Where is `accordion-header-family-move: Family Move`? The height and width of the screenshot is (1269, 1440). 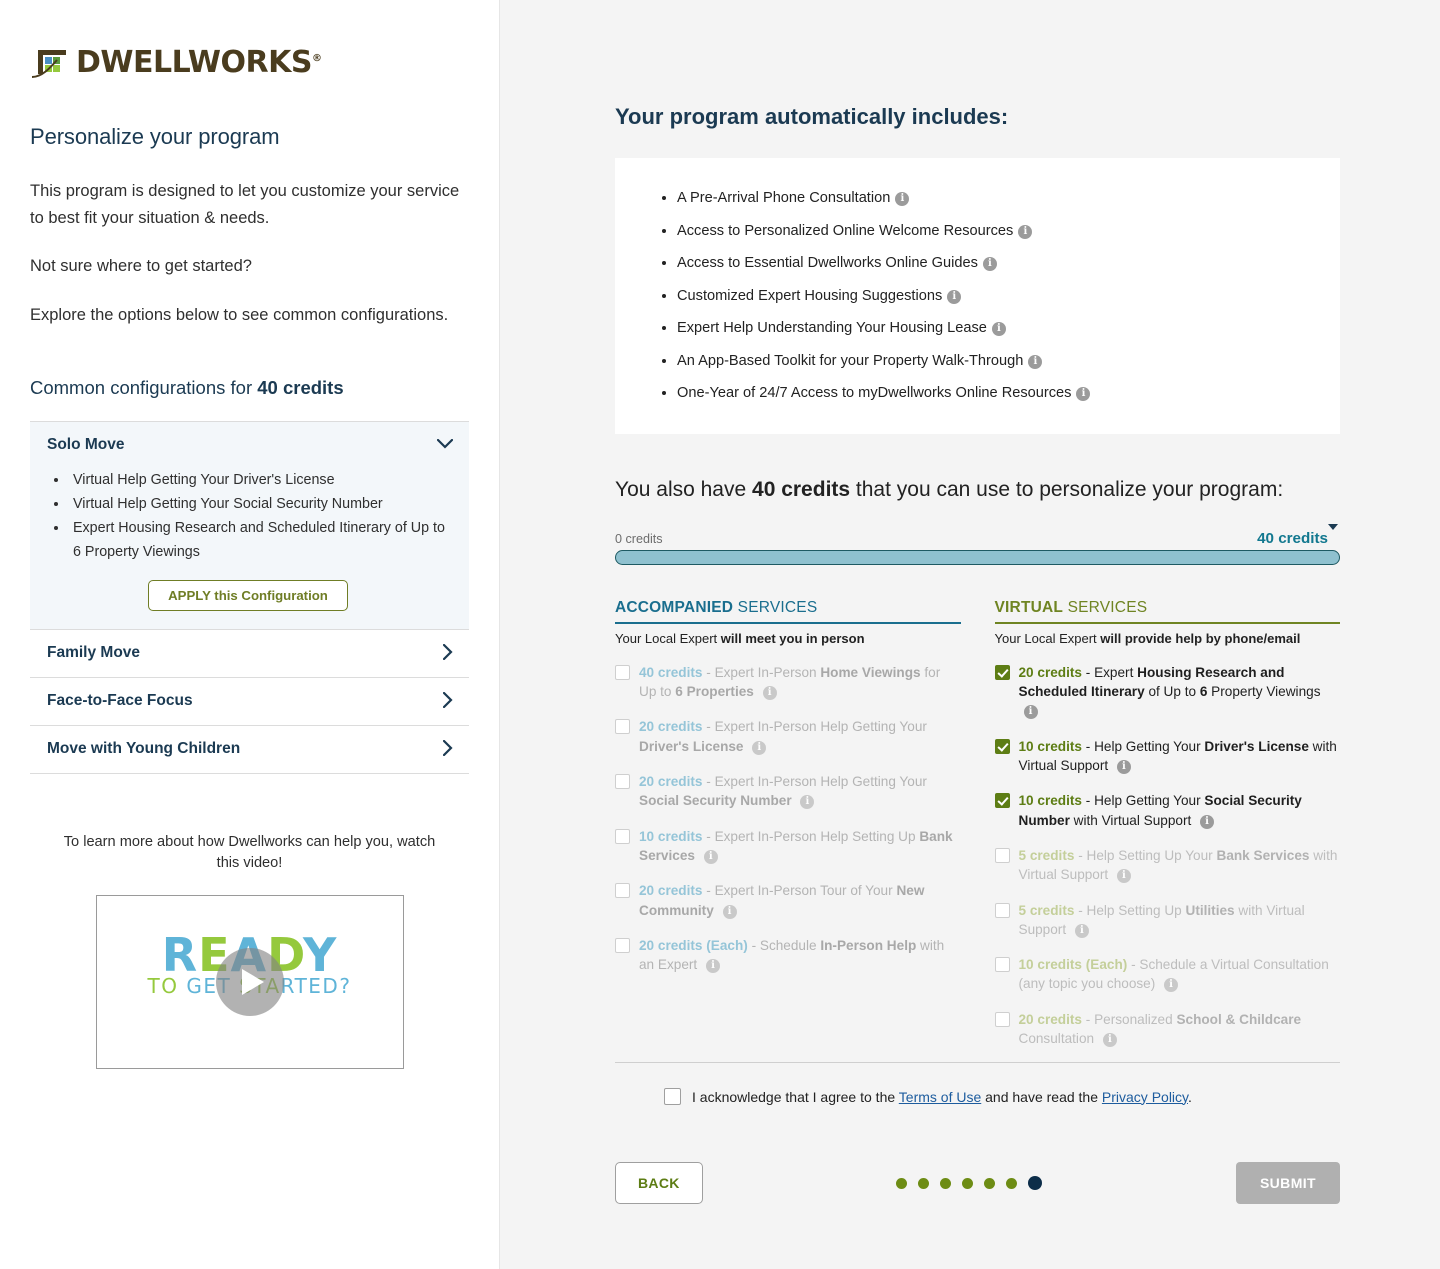
accordion-header-family-move: Family Move is located at coordinates (249, 653).